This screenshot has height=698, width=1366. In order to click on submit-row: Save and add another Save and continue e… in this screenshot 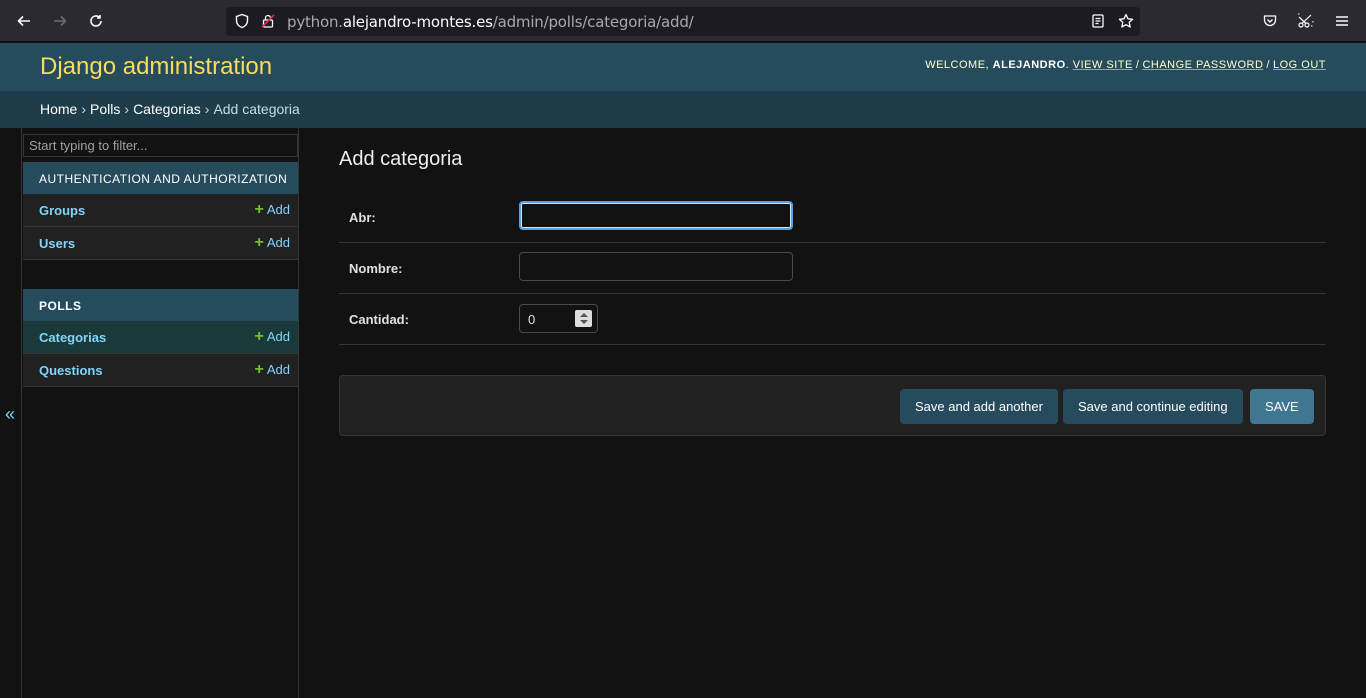, I will do `click(832, 405)`.